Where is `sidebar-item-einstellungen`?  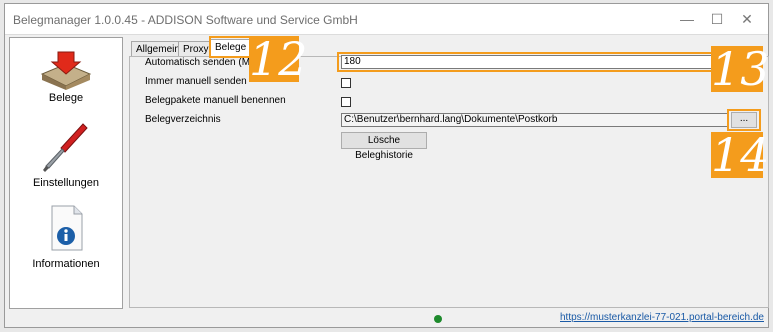 sidebar-item-einstellungen is located at coordinates (66, 148).